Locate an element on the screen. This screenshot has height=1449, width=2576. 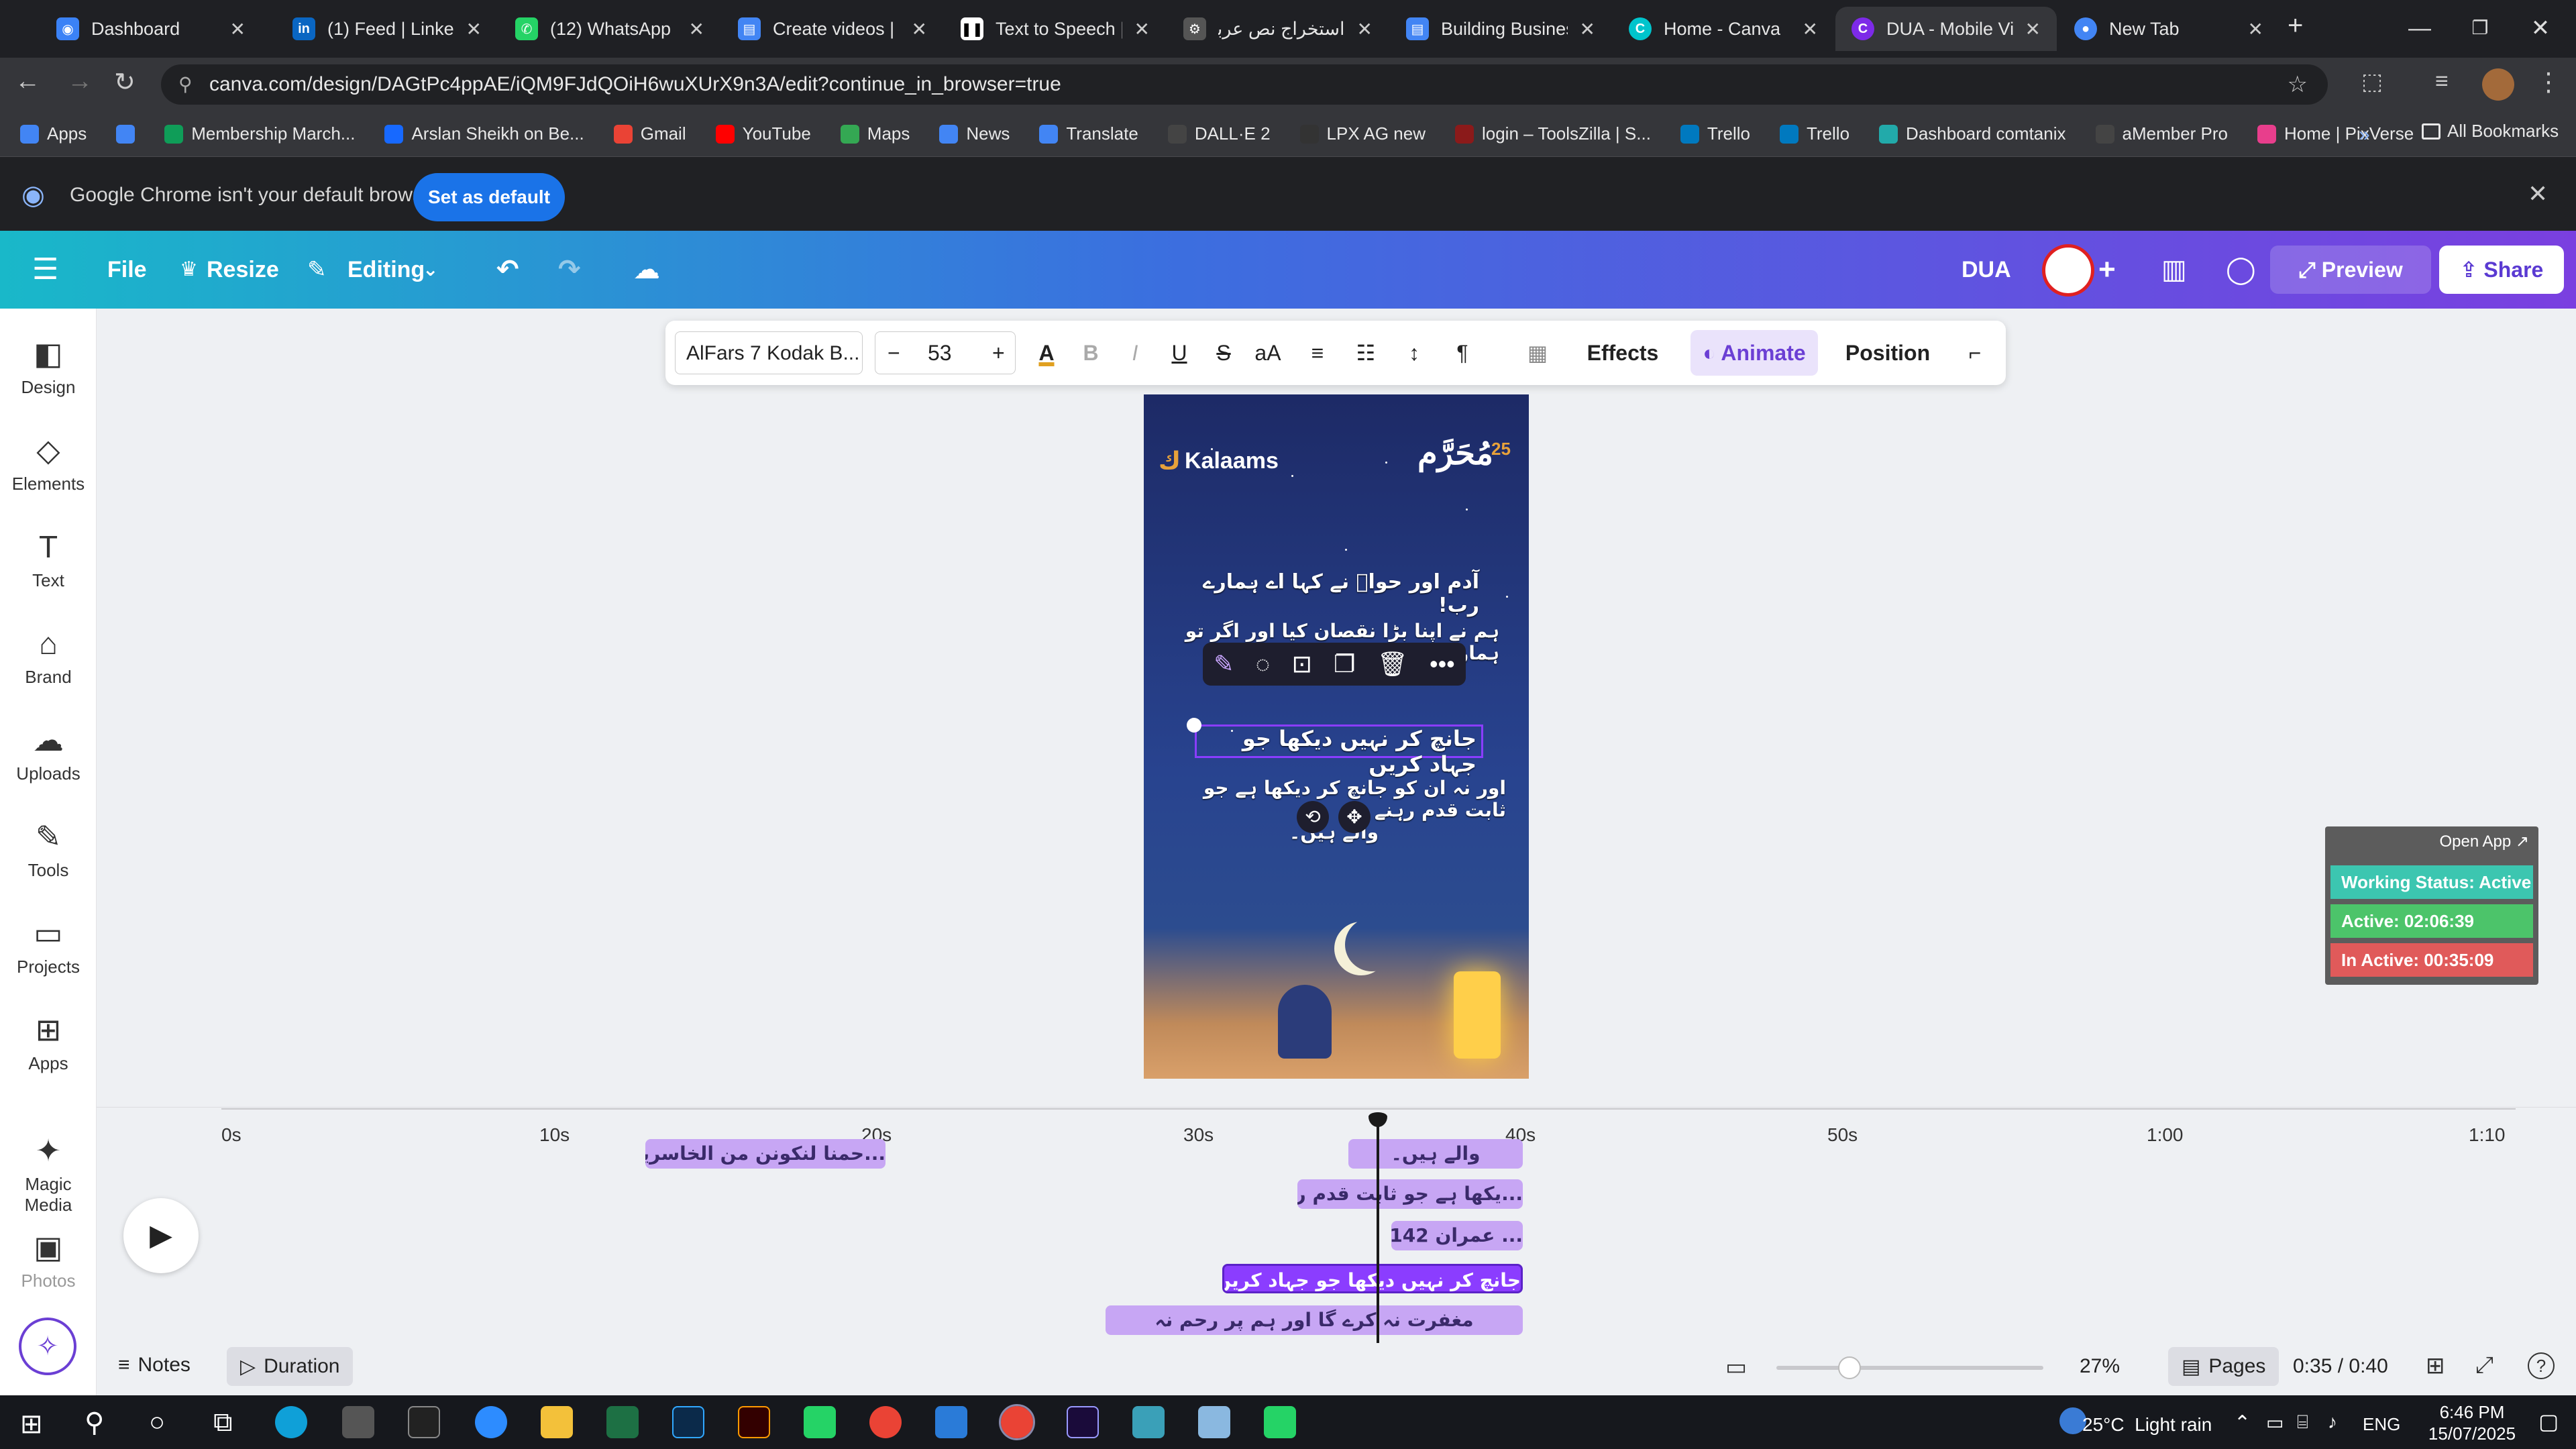
language-indicator: ENG is located at coordinates (2381, 1424).